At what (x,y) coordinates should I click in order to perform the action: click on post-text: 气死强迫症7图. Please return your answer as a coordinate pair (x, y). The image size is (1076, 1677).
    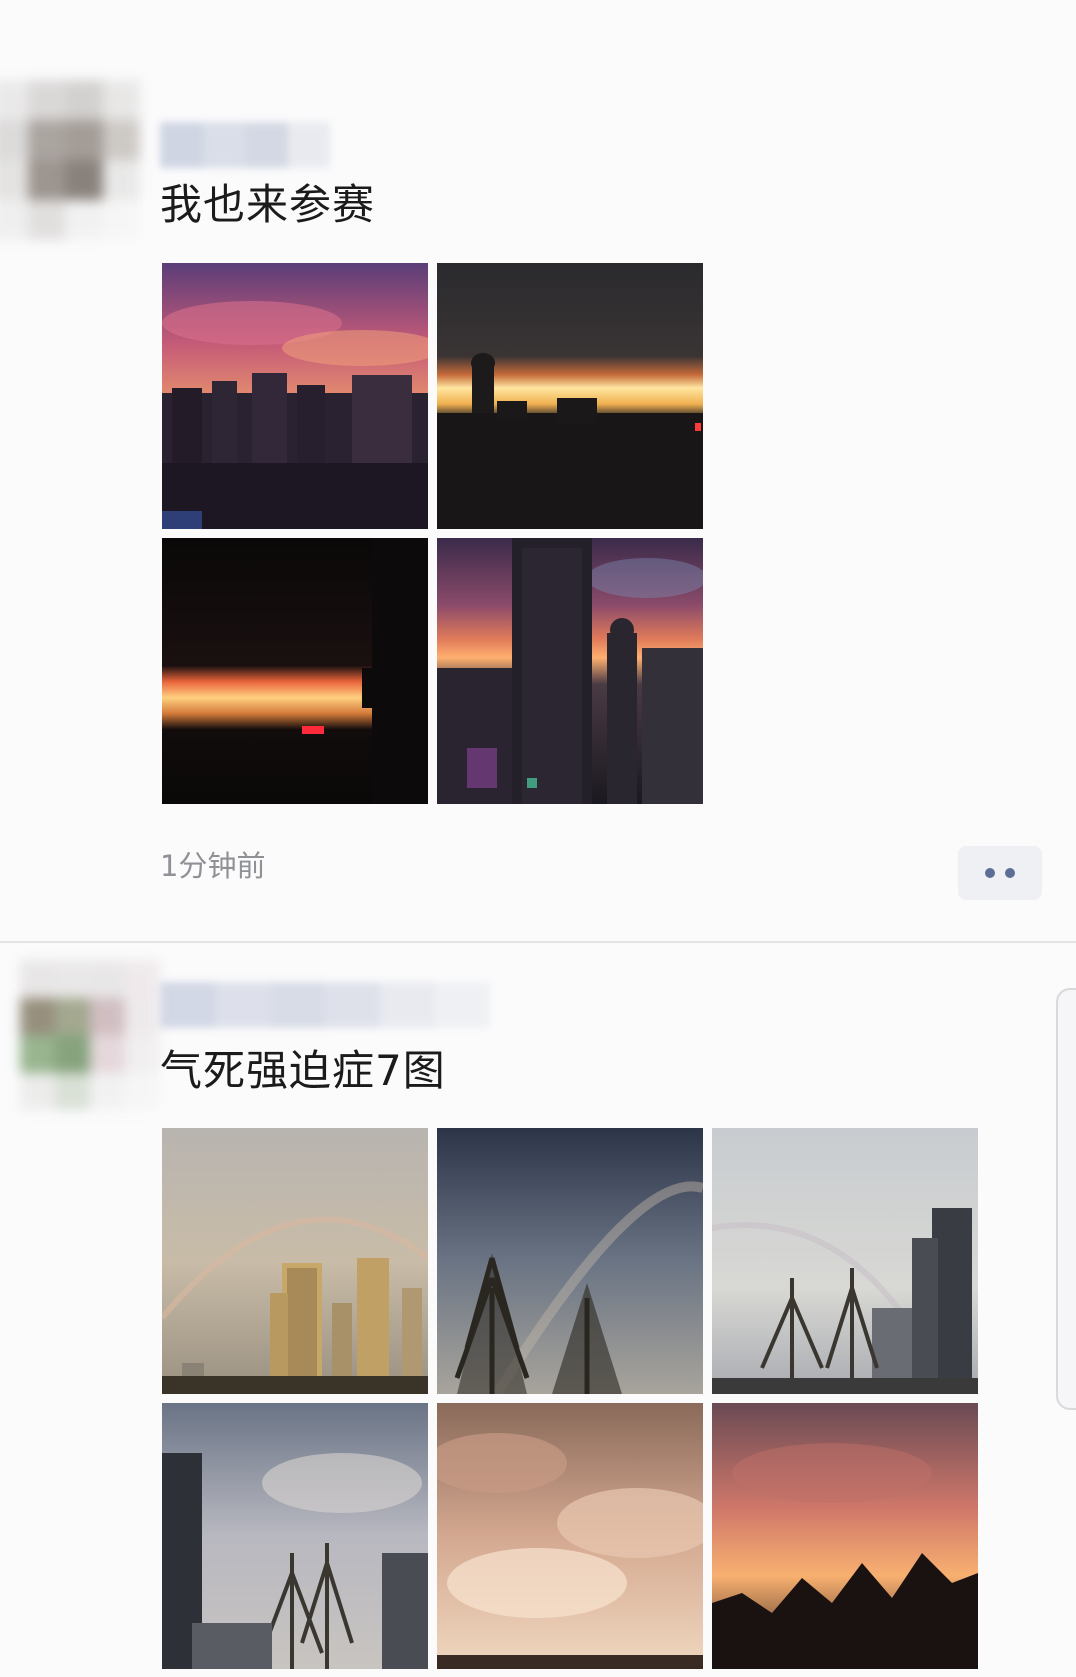
    Looking at the image, I should click on (303, 1070).